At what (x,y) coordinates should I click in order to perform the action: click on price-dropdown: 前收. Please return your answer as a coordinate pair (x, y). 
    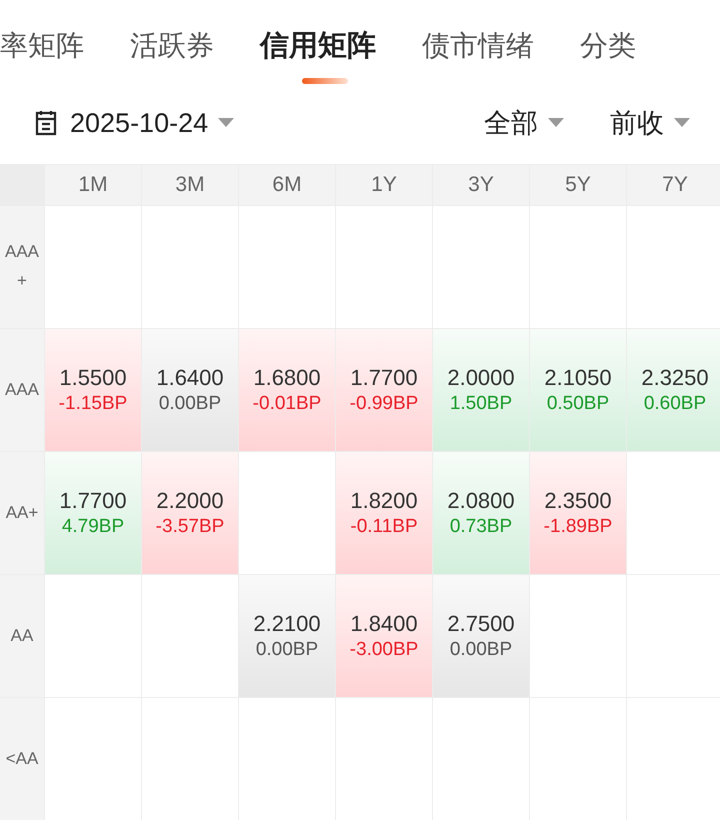
    Looking at the image, I should click on (650, 123).